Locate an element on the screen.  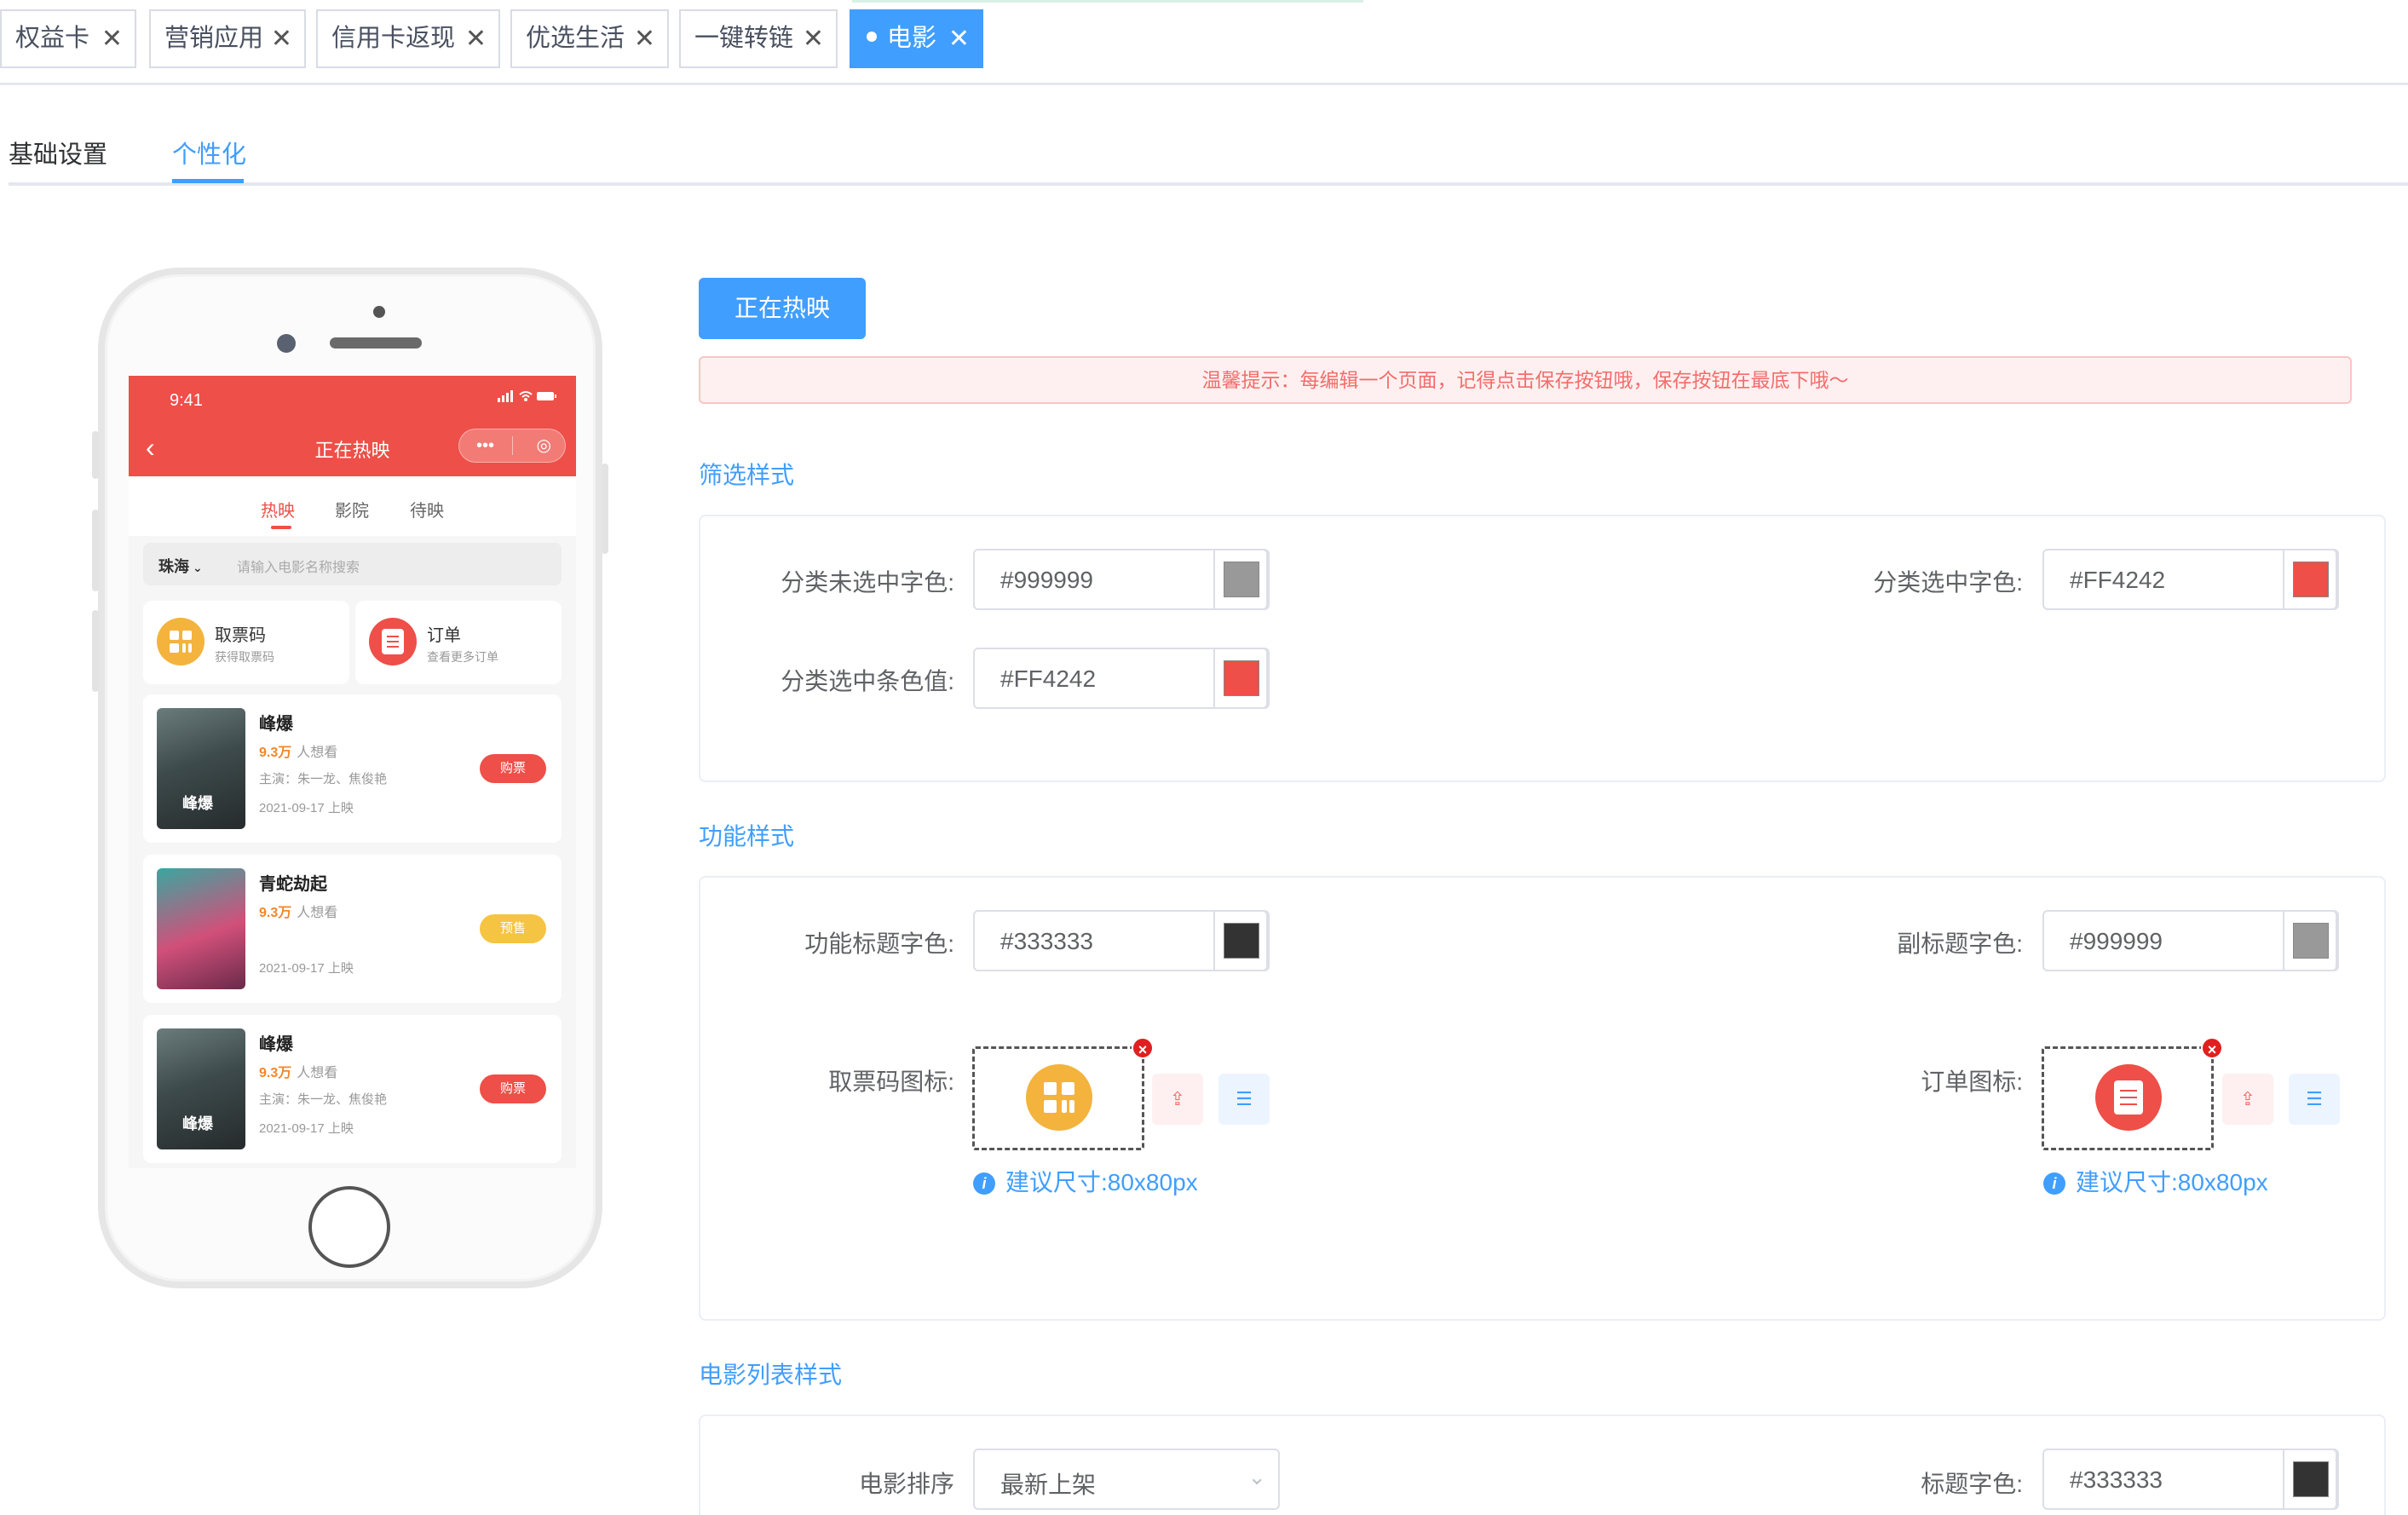
func-title-color-input: #333333 is located at coordinates (1121, 941).